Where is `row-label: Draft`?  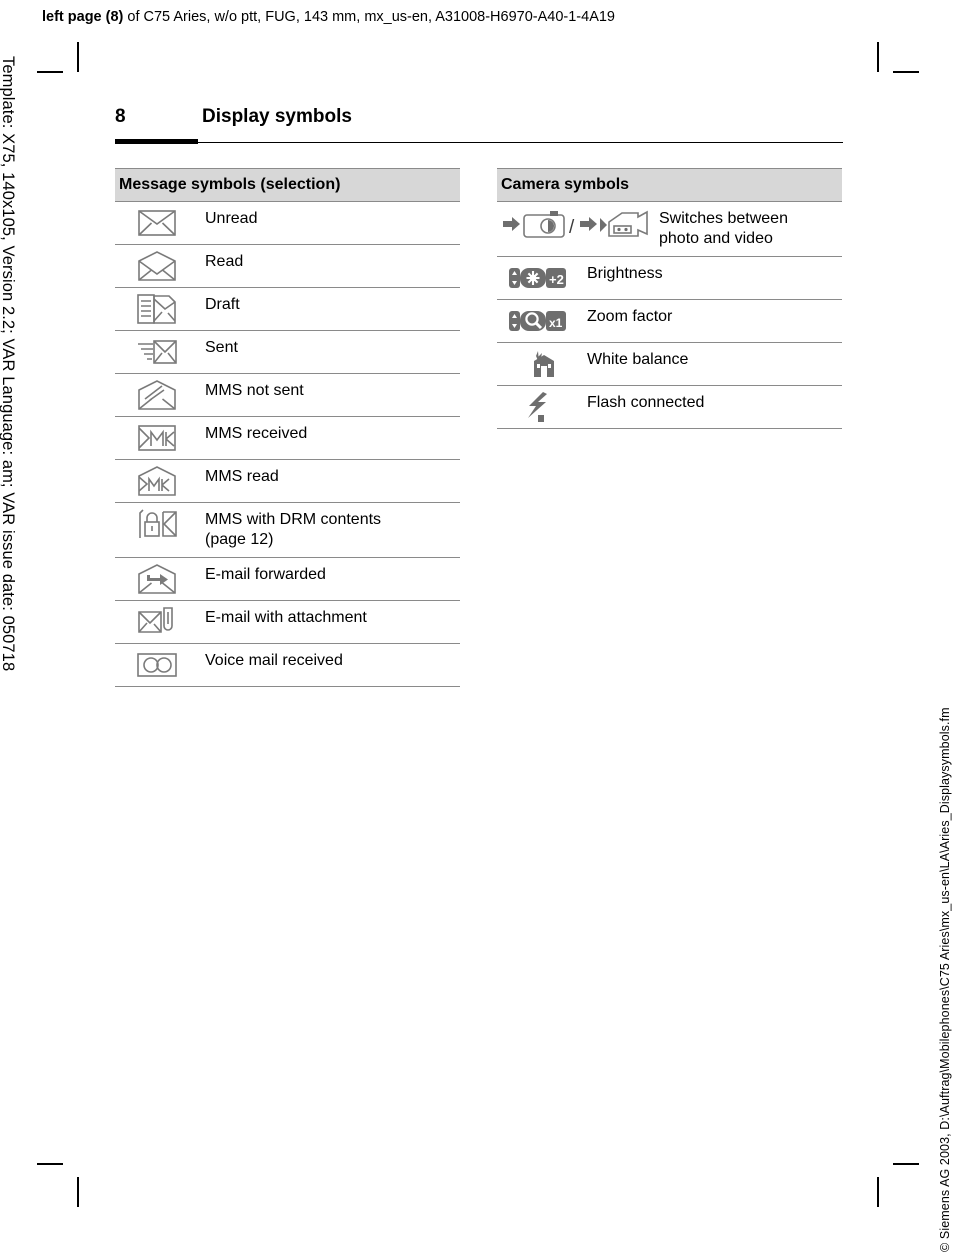 row-label: Draft is located at coordinates (222, 304).